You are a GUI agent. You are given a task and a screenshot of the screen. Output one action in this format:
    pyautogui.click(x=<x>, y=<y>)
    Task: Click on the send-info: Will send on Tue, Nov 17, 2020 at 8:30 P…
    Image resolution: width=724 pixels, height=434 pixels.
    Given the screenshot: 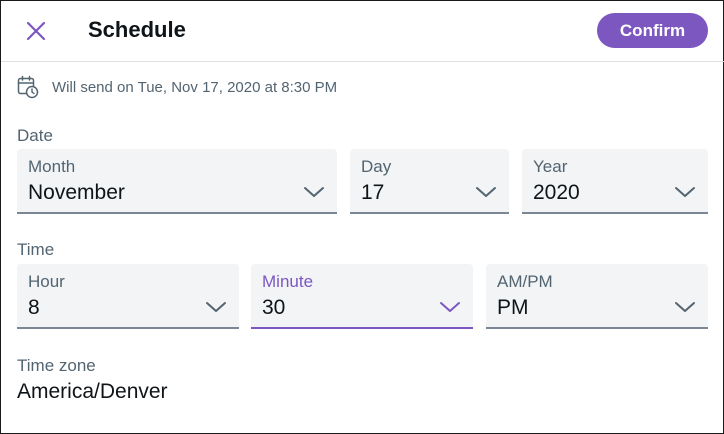 What is the action you would take?
    pyautogui.click(x=177, y=87)
    